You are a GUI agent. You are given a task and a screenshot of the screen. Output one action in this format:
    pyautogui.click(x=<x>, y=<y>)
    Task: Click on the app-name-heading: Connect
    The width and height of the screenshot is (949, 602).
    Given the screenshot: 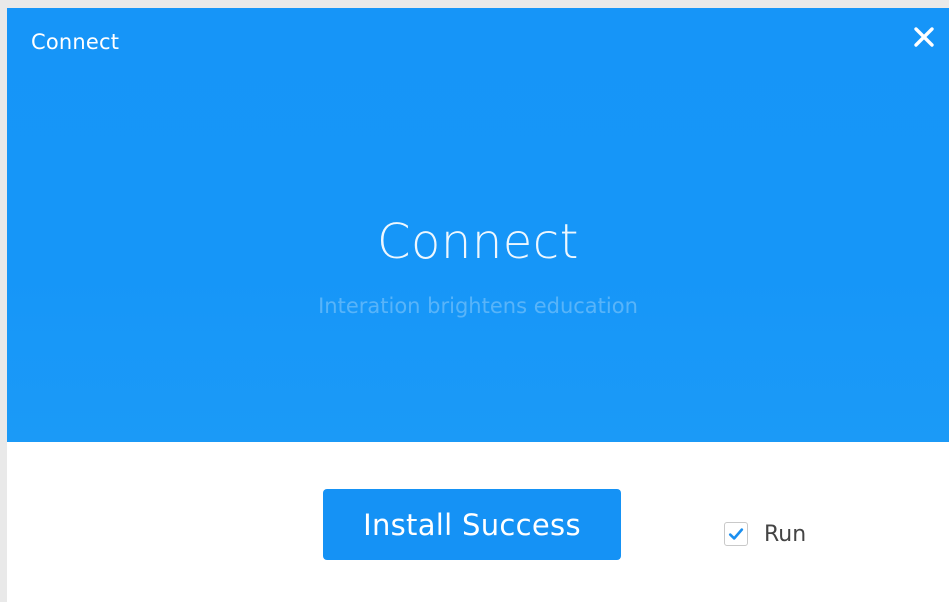 What is the action you would take?
    pyautogui.click(x=478, y=242)
    